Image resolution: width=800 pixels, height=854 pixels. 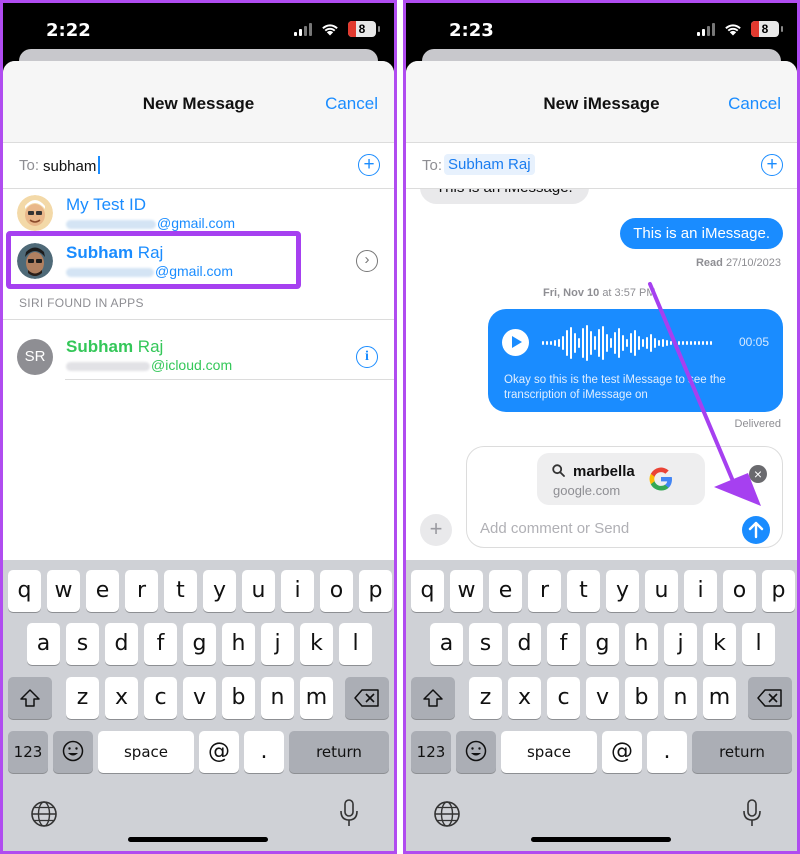 What do you see at coordinates (198, 166) in the screenshot?
I see `to-field: To: subham +` at bounding box center [198, 166].